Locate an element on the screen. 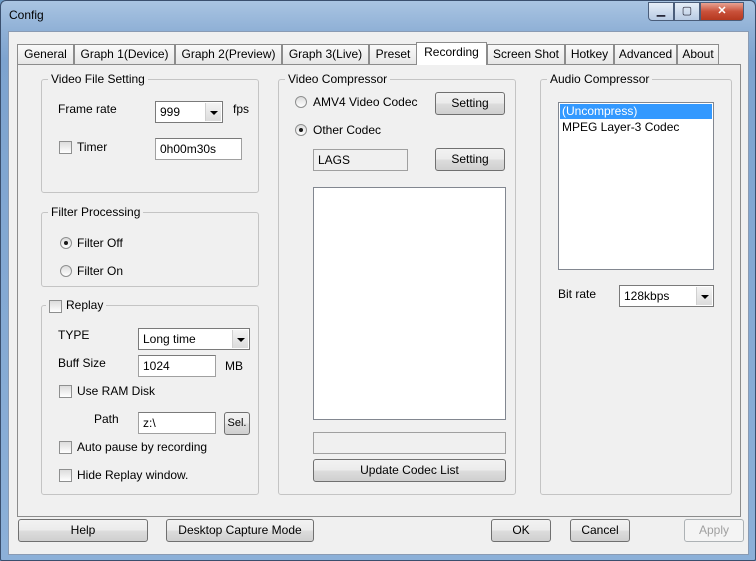 The height and width of the screenshot is (561, 756). hide-replay-checkbox is located at coordinates (65, 475).